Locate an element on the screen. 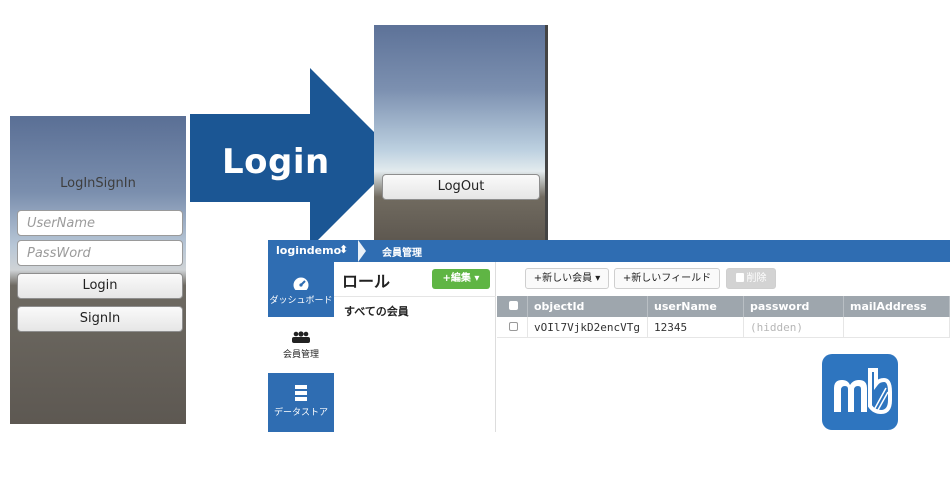 The width and height of the screenshot is (950, 484). signin-button: SignIn is located at coordinates (100, 319).